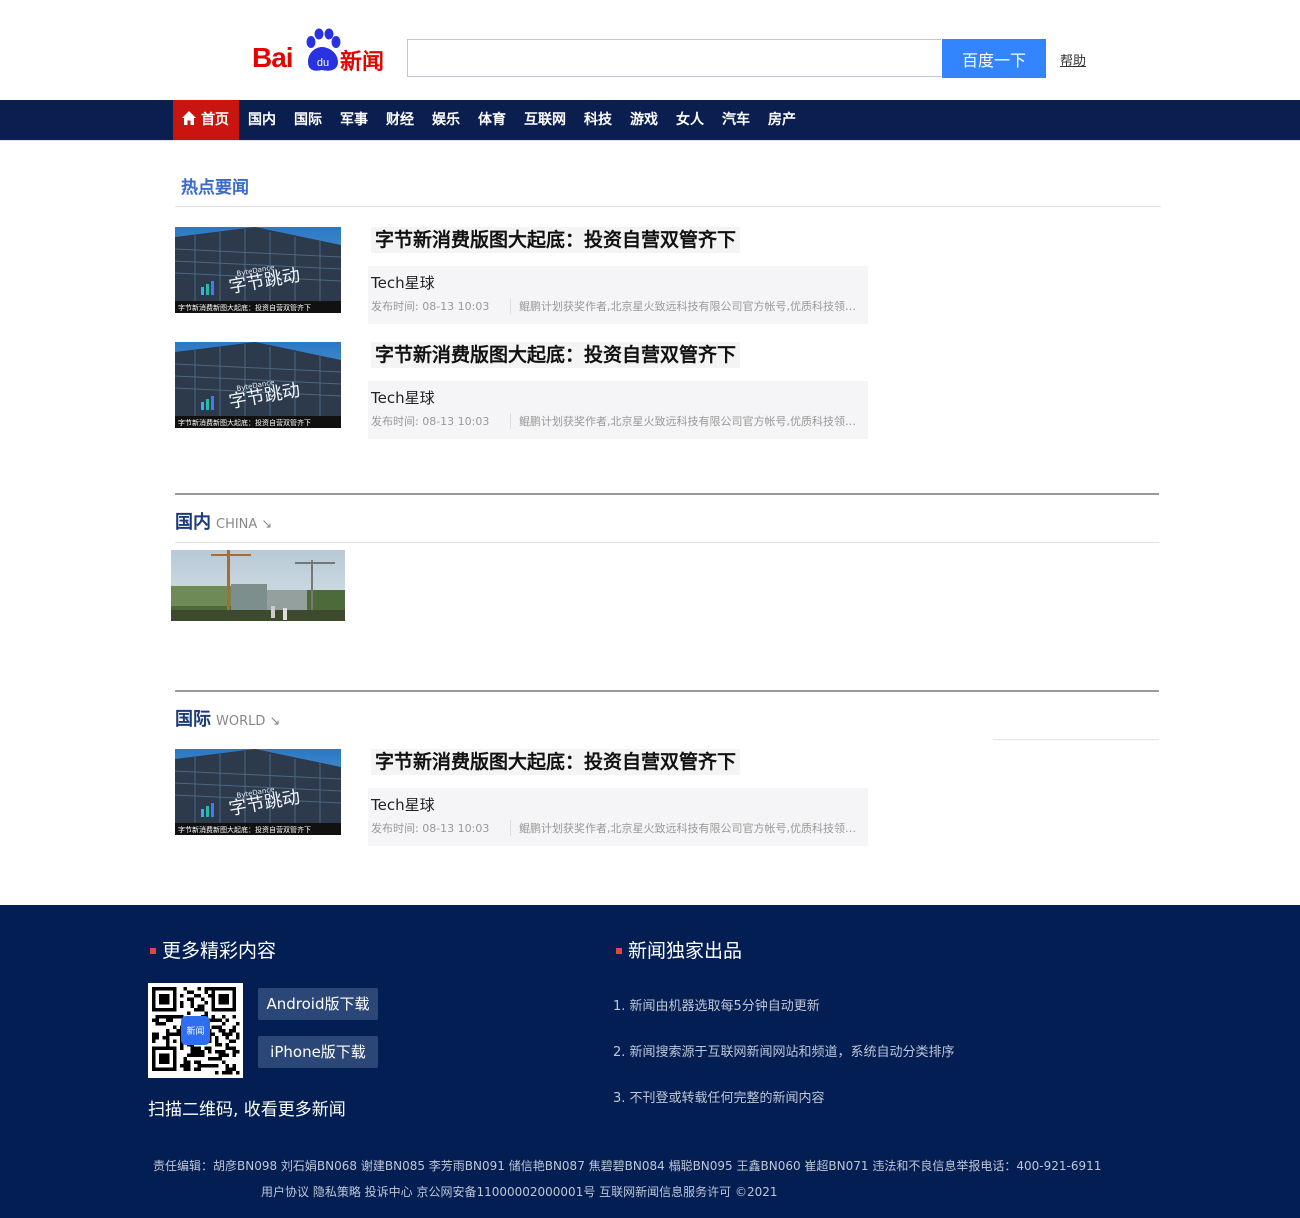 The width and height of the screenshot is (1300, 1218). What do you see at coordinates (247, 1110) in the screenshot?
I see `scan-qr-text: 扫描二维码, 收看更多新闻` at bounding box center [247, 1110].